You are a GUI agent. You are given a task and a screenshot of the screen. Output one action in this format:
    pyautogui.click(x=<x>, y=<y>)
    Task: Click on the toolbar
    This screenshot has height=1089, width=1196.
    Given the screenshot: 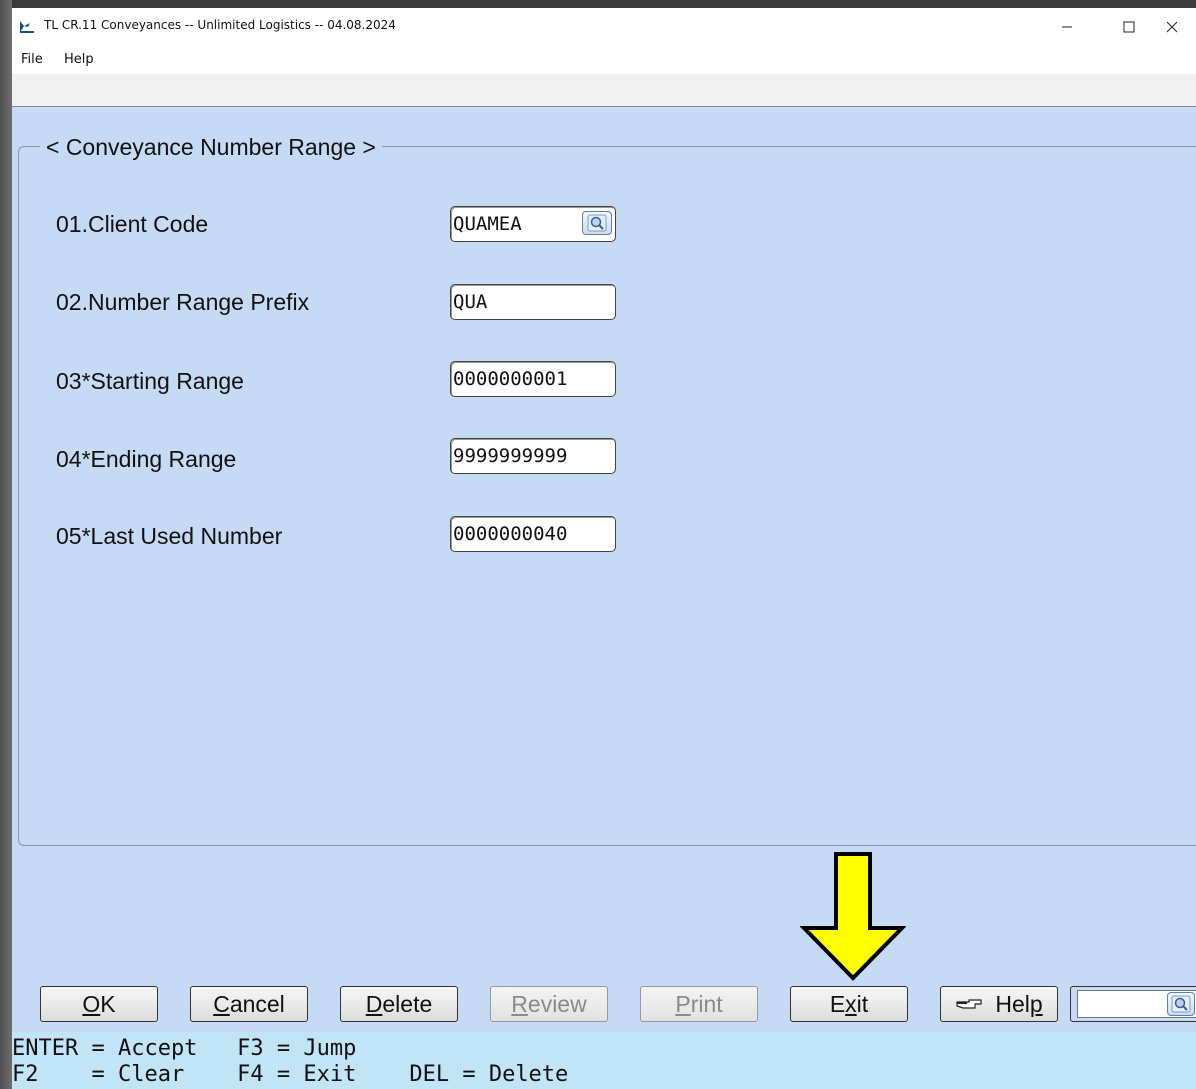 What is the action you would take?
    pyautogui.click(x=604, y=90)
    